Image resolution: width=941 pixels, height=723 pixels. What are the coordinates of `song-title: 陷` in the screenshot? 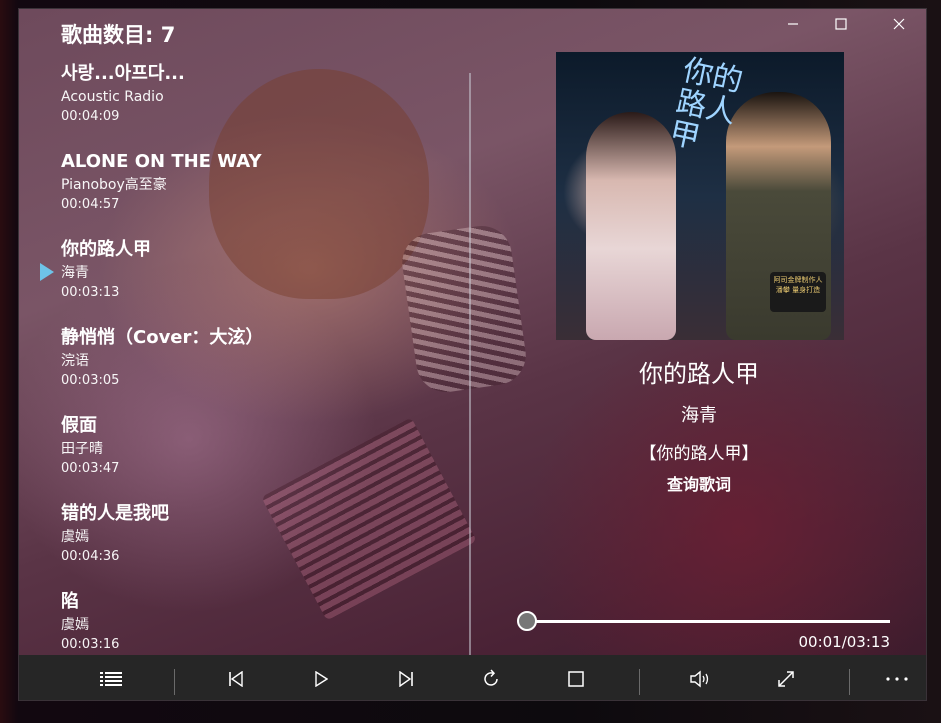 It's located at (70, 601).